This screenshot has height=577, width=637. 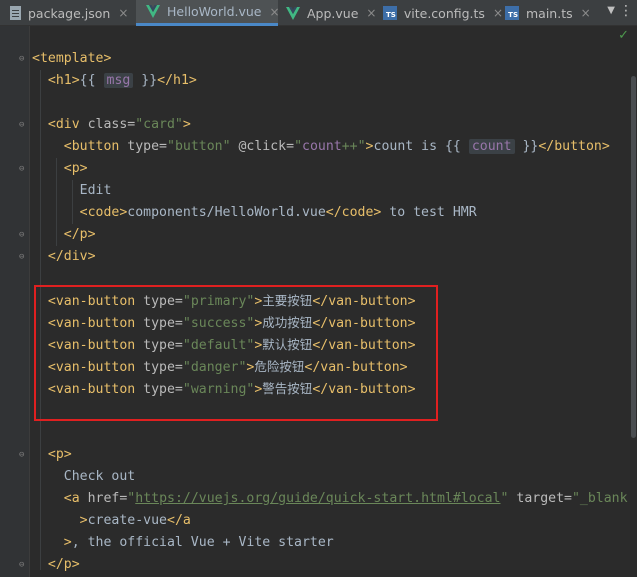 I want to click on tab-label: package.json, so click(x=69, y=13).